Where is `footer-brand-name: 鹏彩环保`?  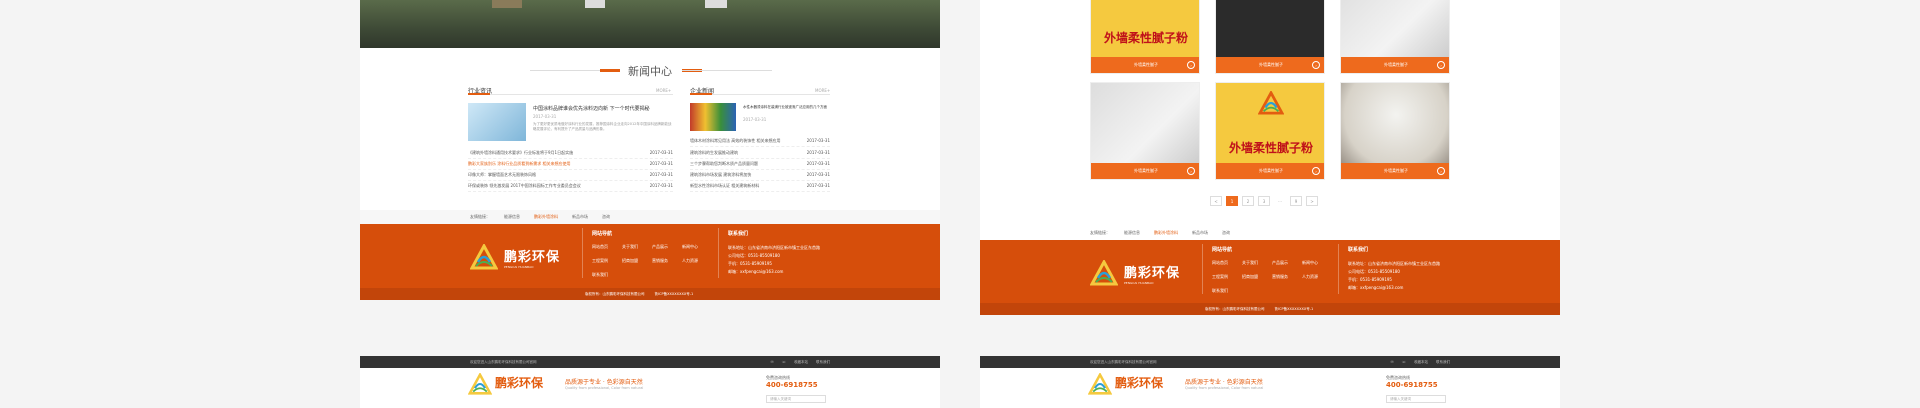
footer-brand-name: 鹏彩环保 is located at coordinates (532, 257).